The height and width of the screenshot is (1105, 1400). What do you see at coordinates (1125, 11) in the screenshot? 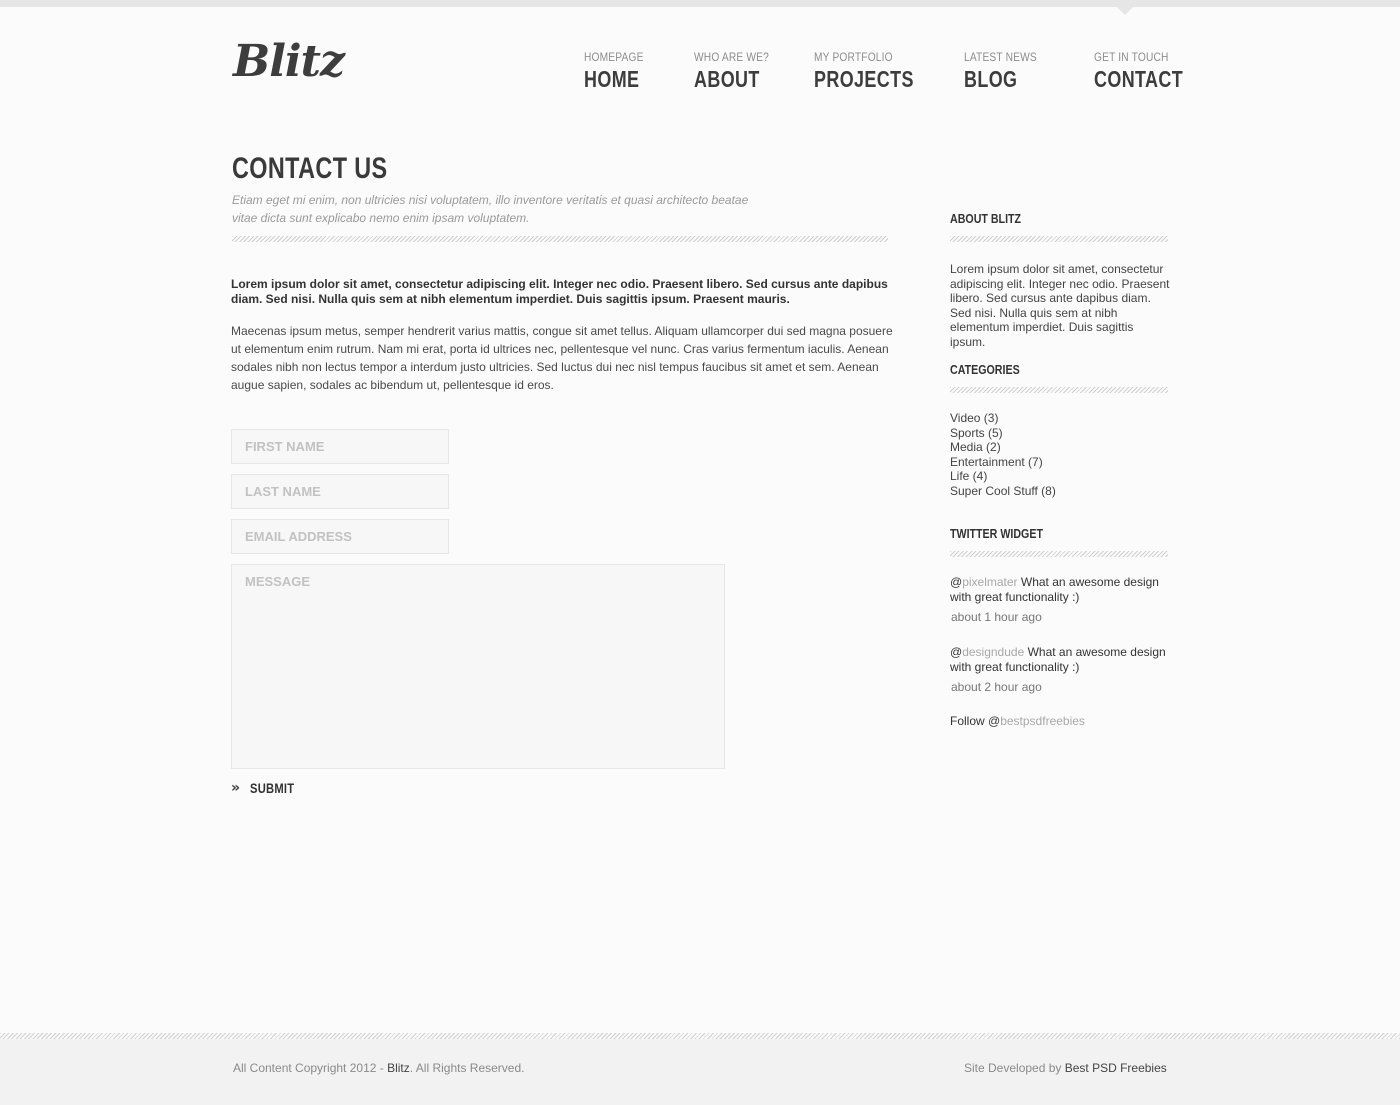
I see `active-nav-indicator` at bounding box center [1125, 11].